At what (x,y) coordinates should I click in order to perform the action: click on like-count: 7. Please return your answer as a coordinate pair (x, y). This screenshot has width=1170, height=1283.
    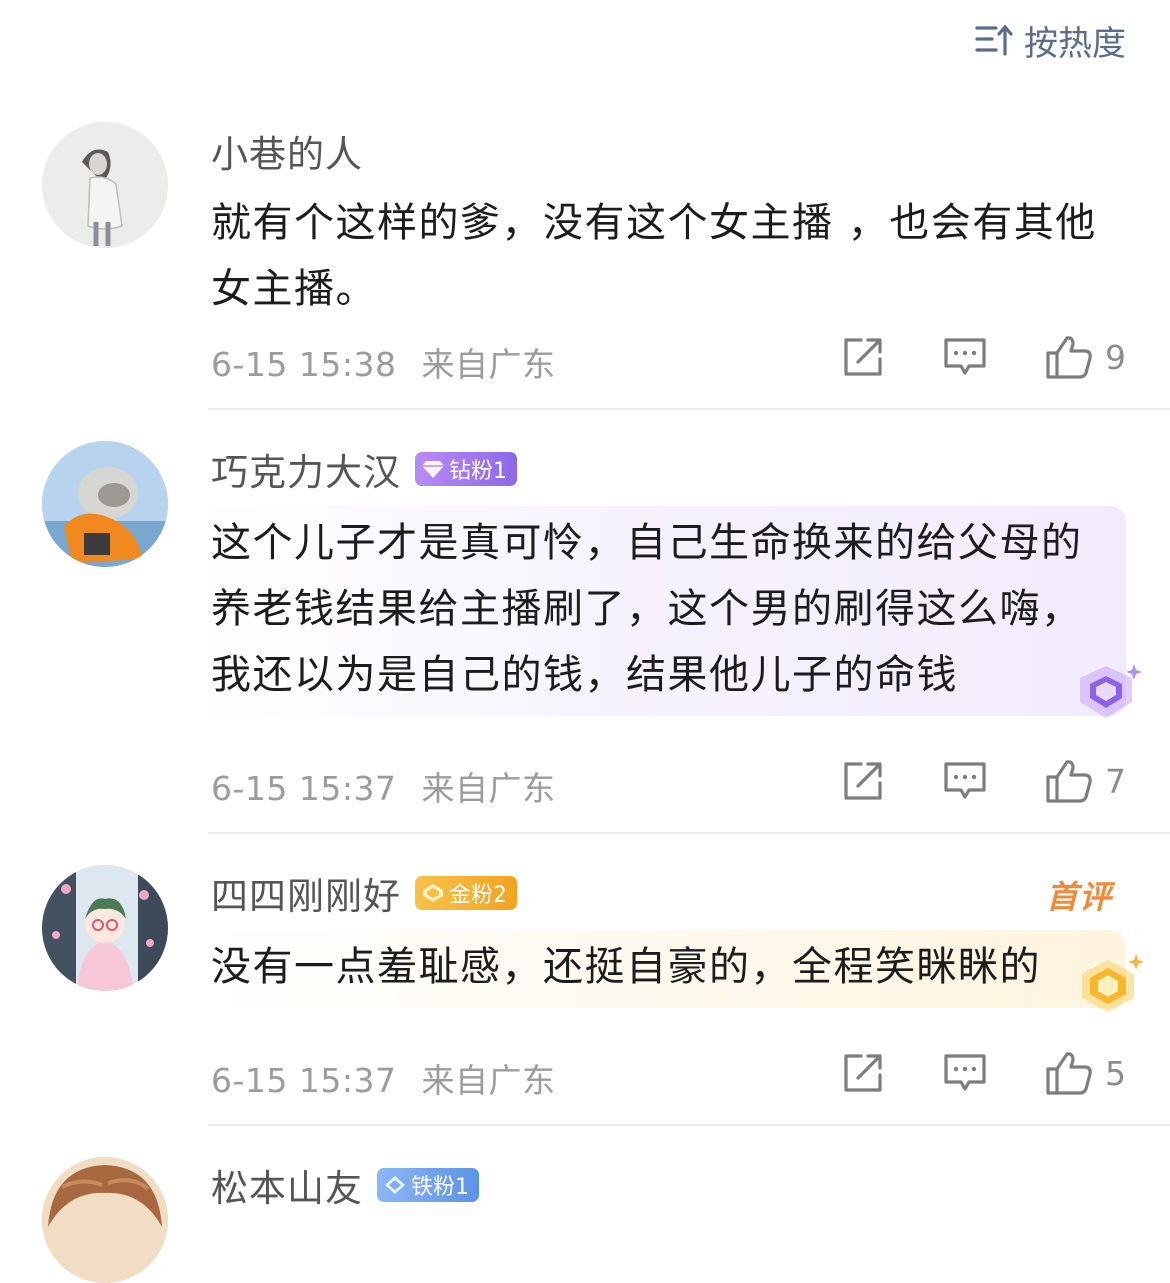
    Looking at the image, I should click on (1115, 781).